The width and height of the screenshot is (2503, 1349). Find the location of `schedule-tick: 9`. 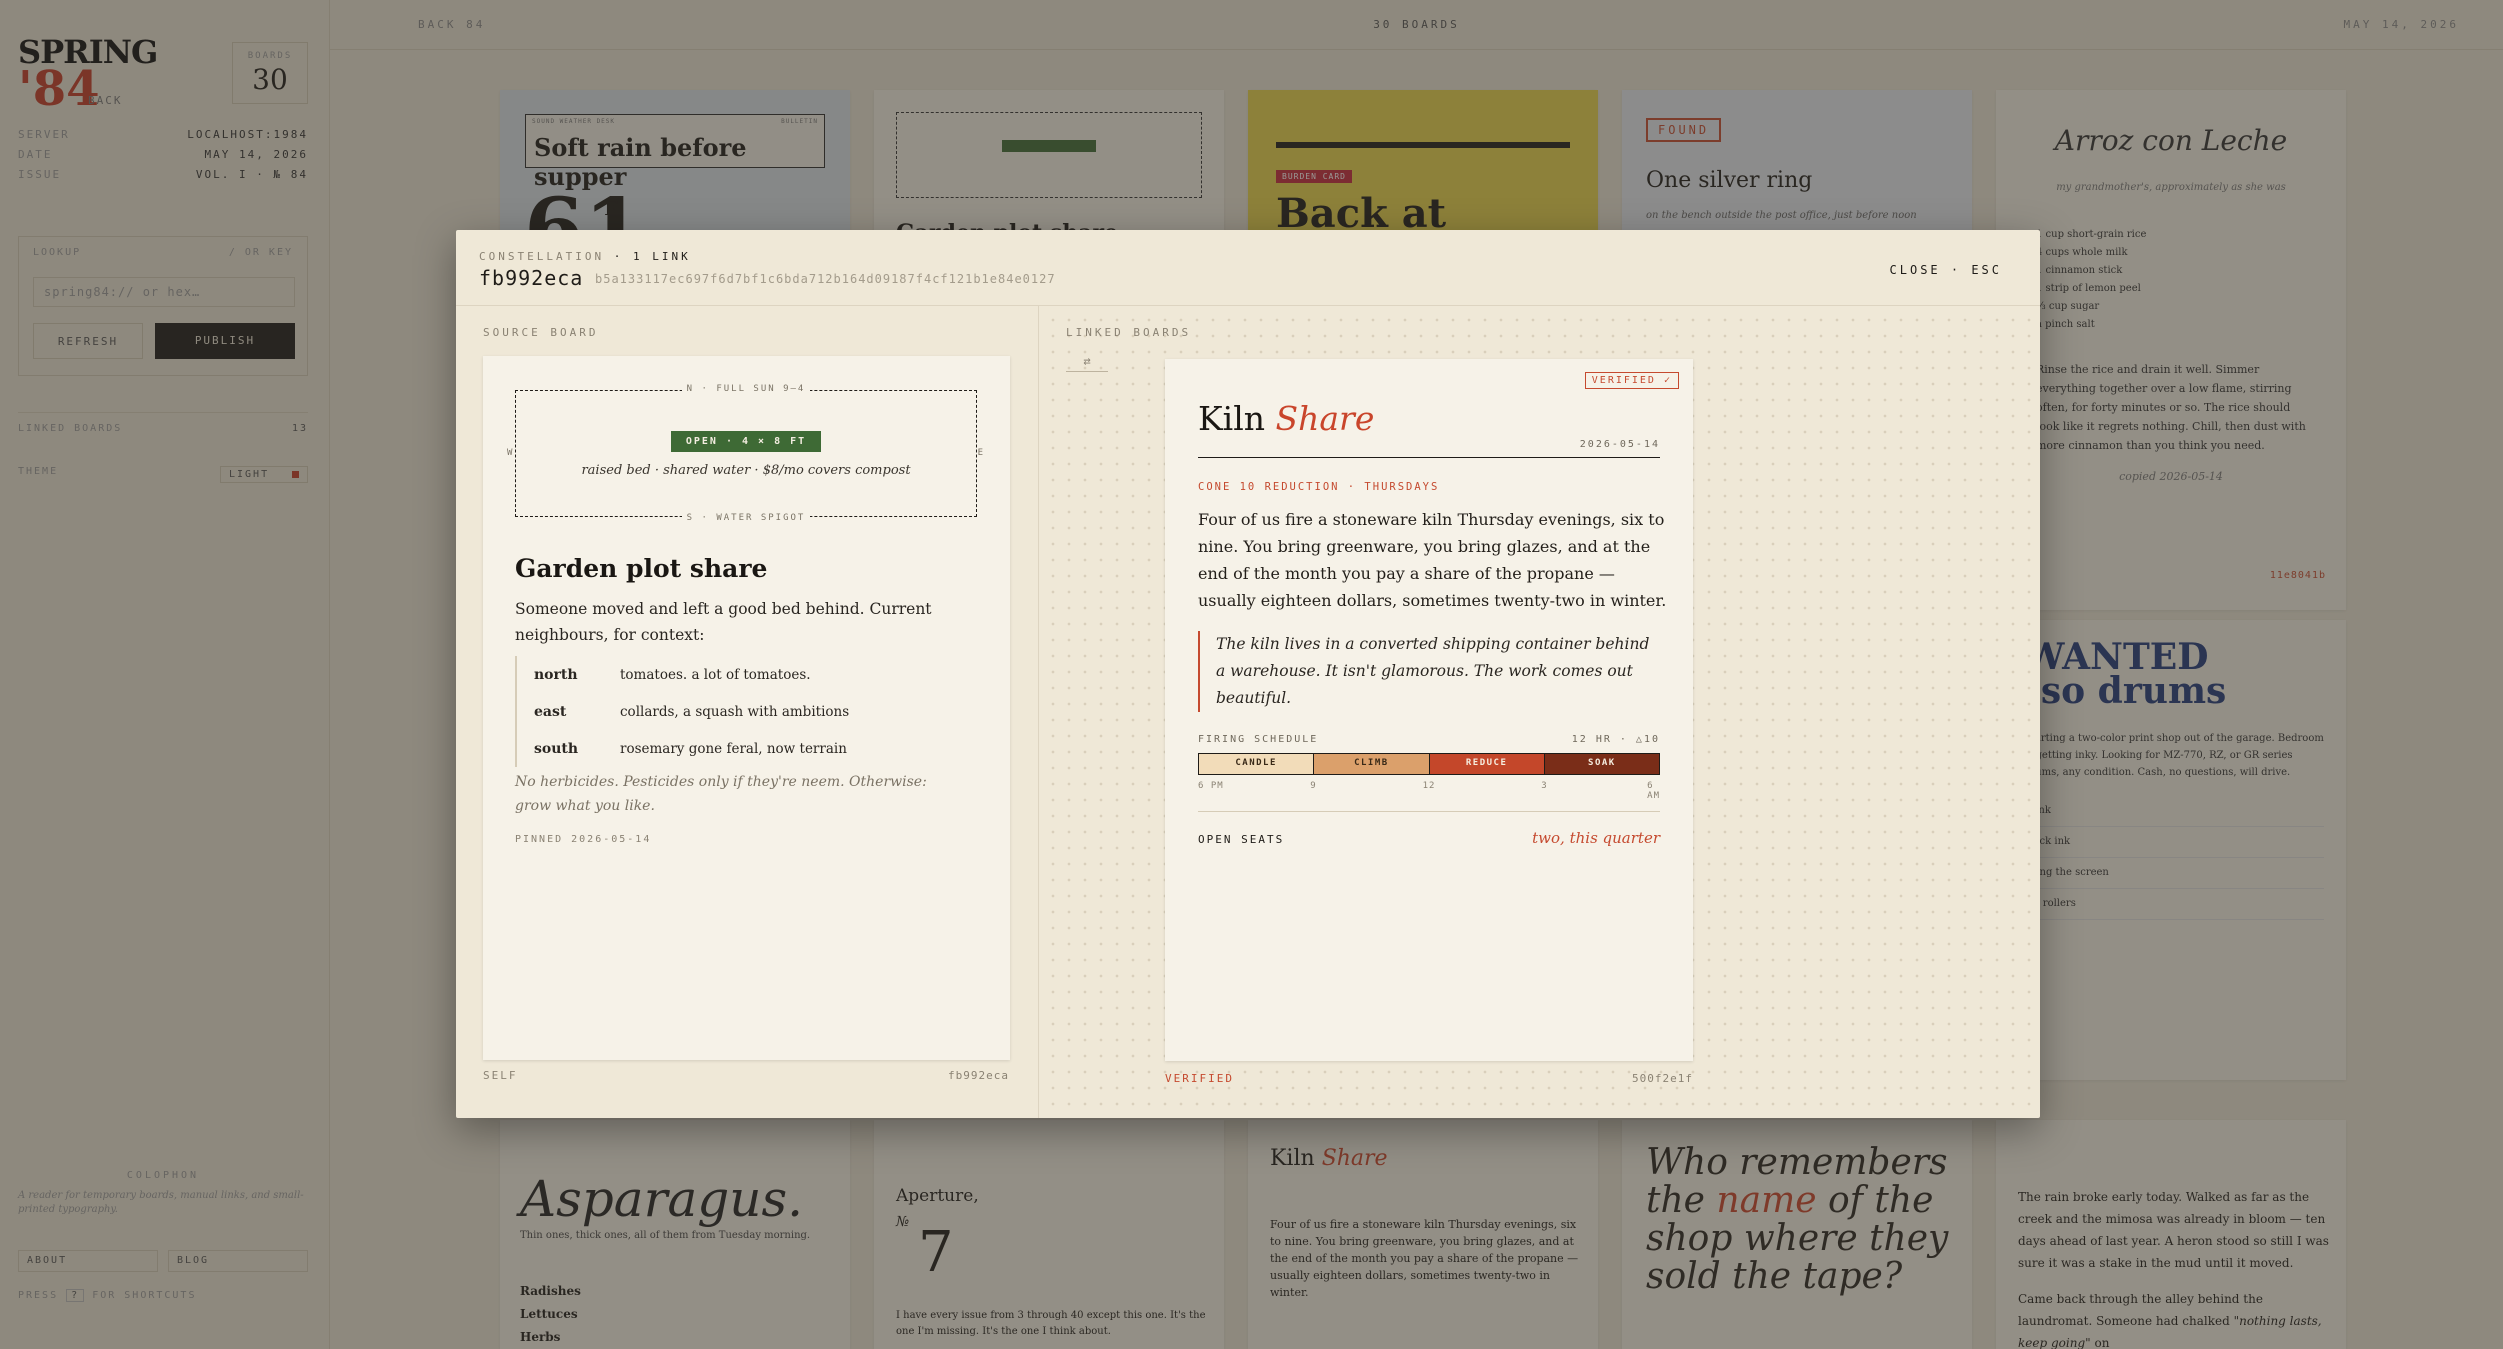

schedule-tick: 9 is located at coordinates (1313, 786).